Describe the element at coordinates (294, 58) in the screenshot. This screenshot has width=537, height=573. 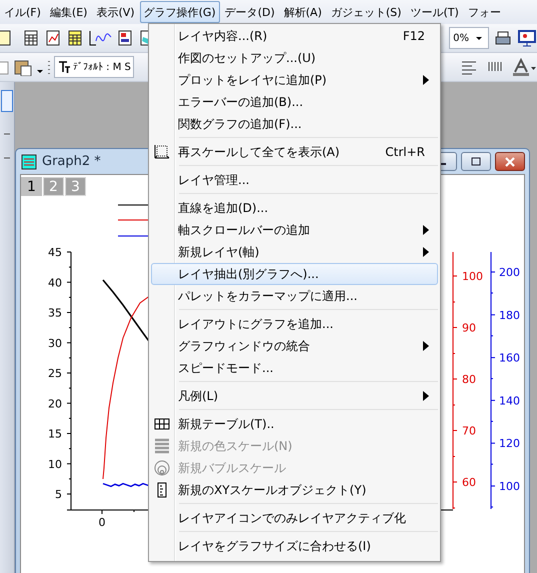
I see `menu-item: 作図のセットアップ...(U)` at that location.